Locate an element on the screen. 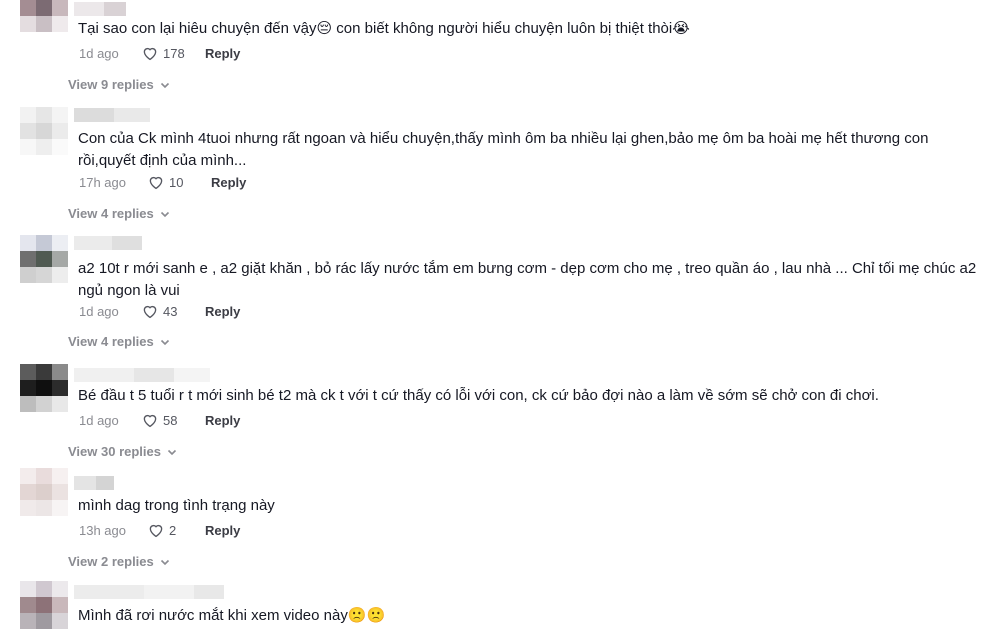 This screenshot has height=629, width=991. comment-text: mình dag trong tình trạng này is located at coordinates (176, 505).